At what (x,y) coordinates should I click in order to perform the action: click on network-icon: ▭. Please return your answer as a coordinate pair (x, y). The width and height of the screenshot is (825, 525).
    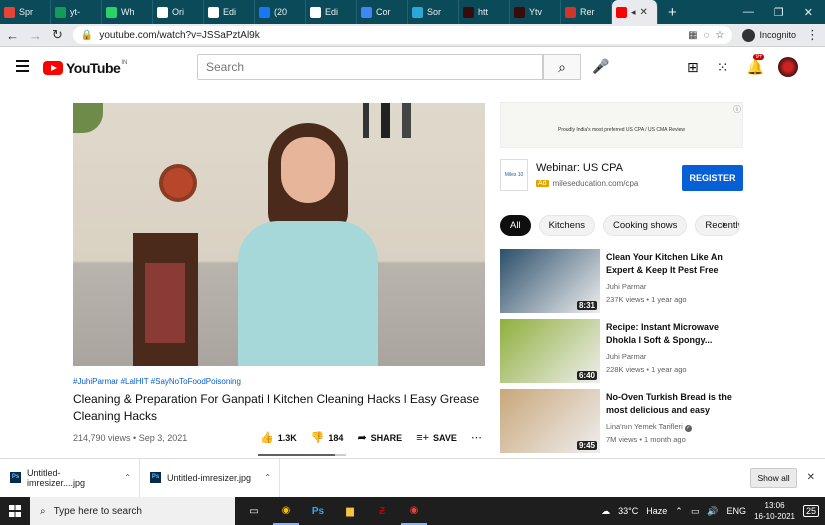
    Looking at the image, I should click on (695, 511).